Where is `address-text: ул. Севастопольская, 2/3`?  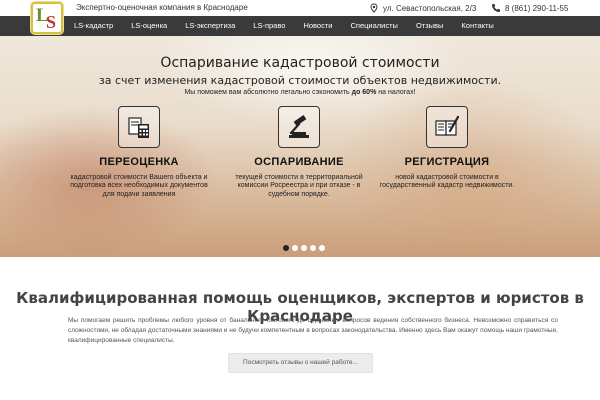
address-text: ул. Севастопольская, 2/3 is located at coordinates (430, 8).